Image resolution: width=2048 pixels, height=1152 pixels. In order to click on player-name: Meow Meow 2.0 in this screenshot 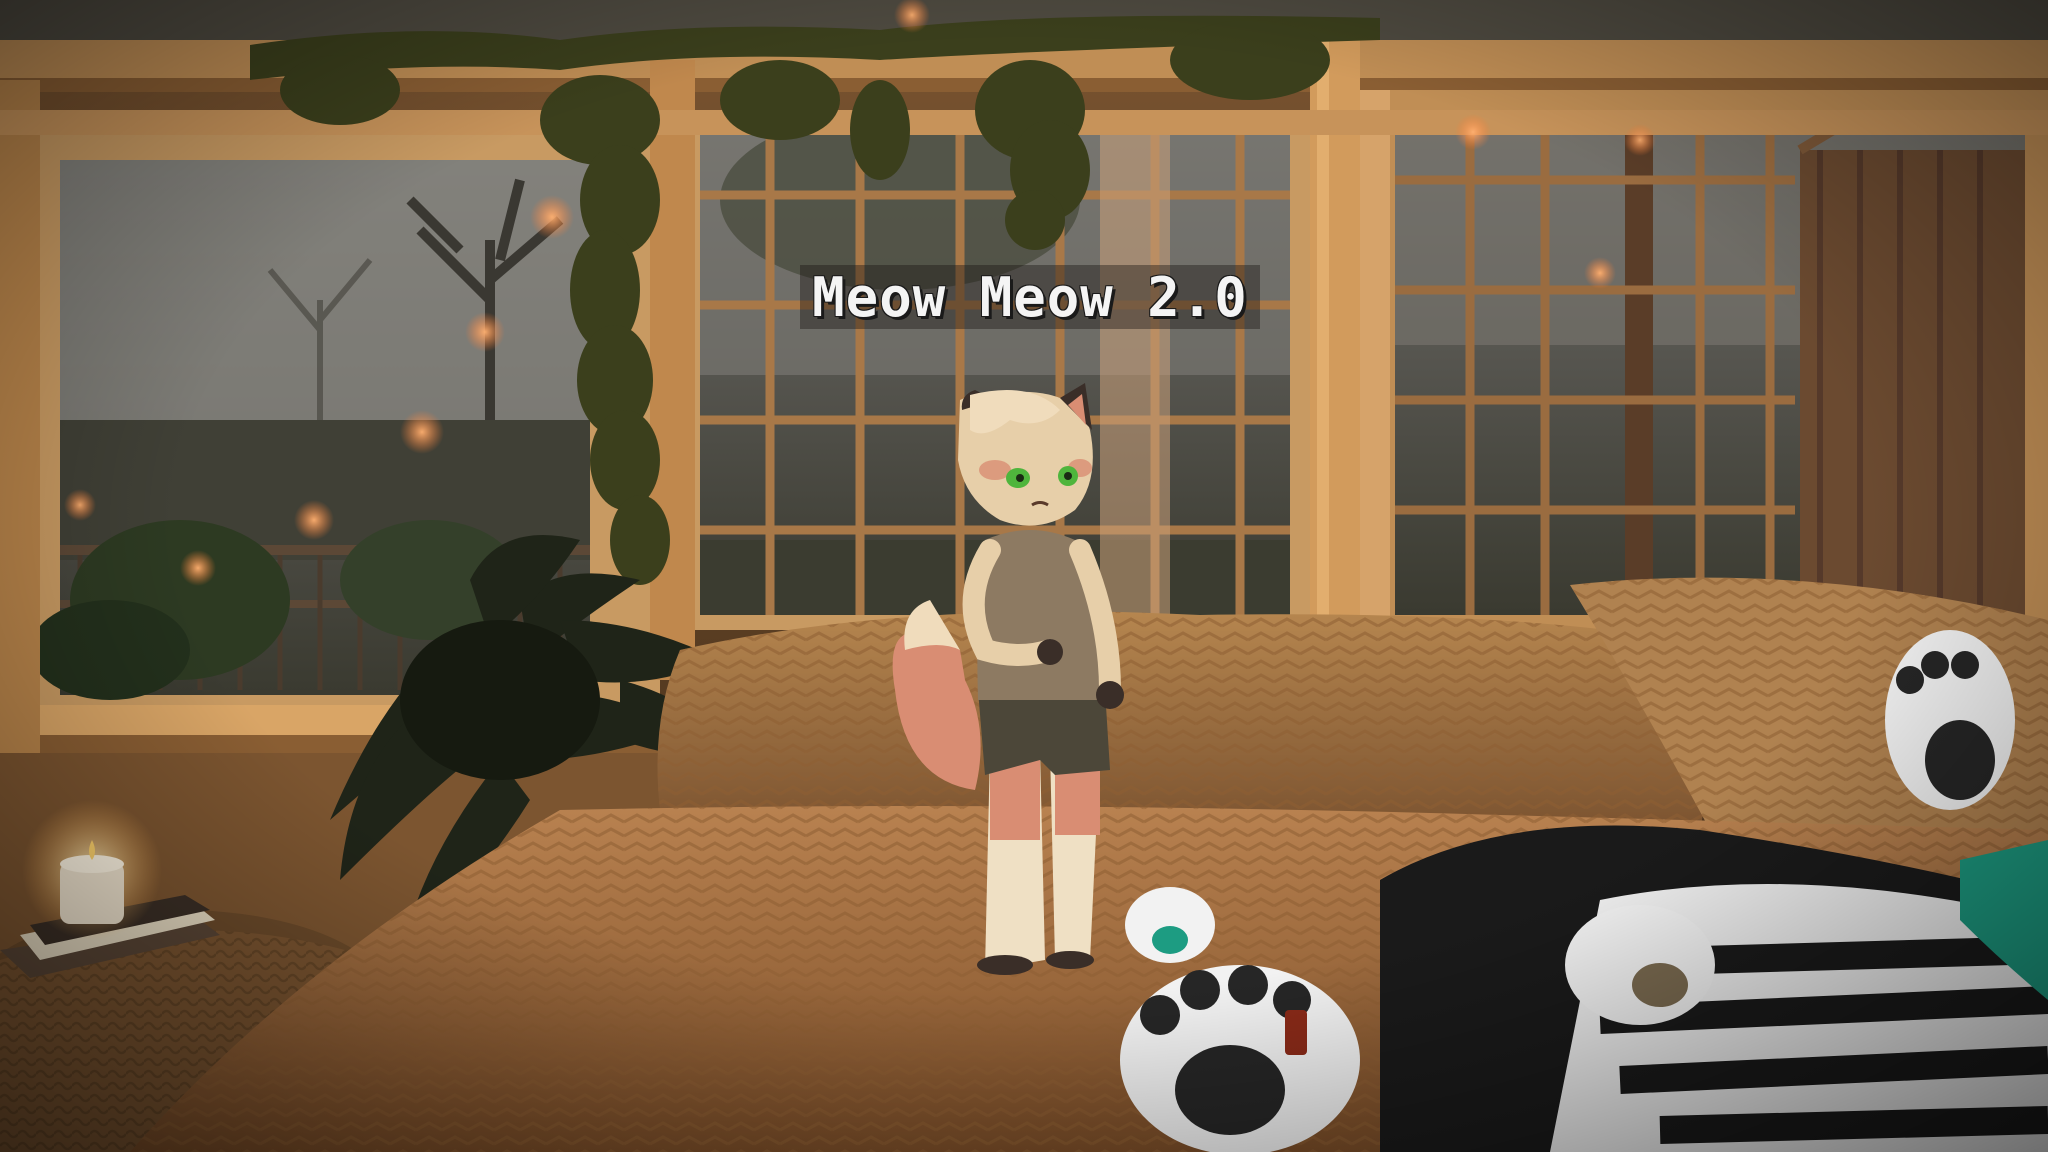, I will do `click(1030, 297)`.